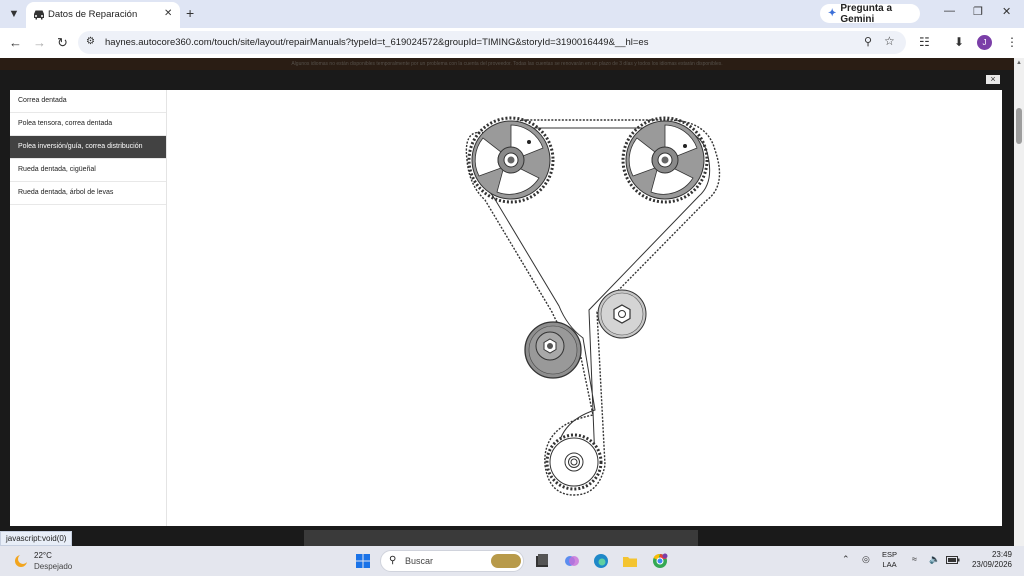 The height and width of the screenshot is (576, 1024). I want to click on search-highlight-image, so click(506, 561).